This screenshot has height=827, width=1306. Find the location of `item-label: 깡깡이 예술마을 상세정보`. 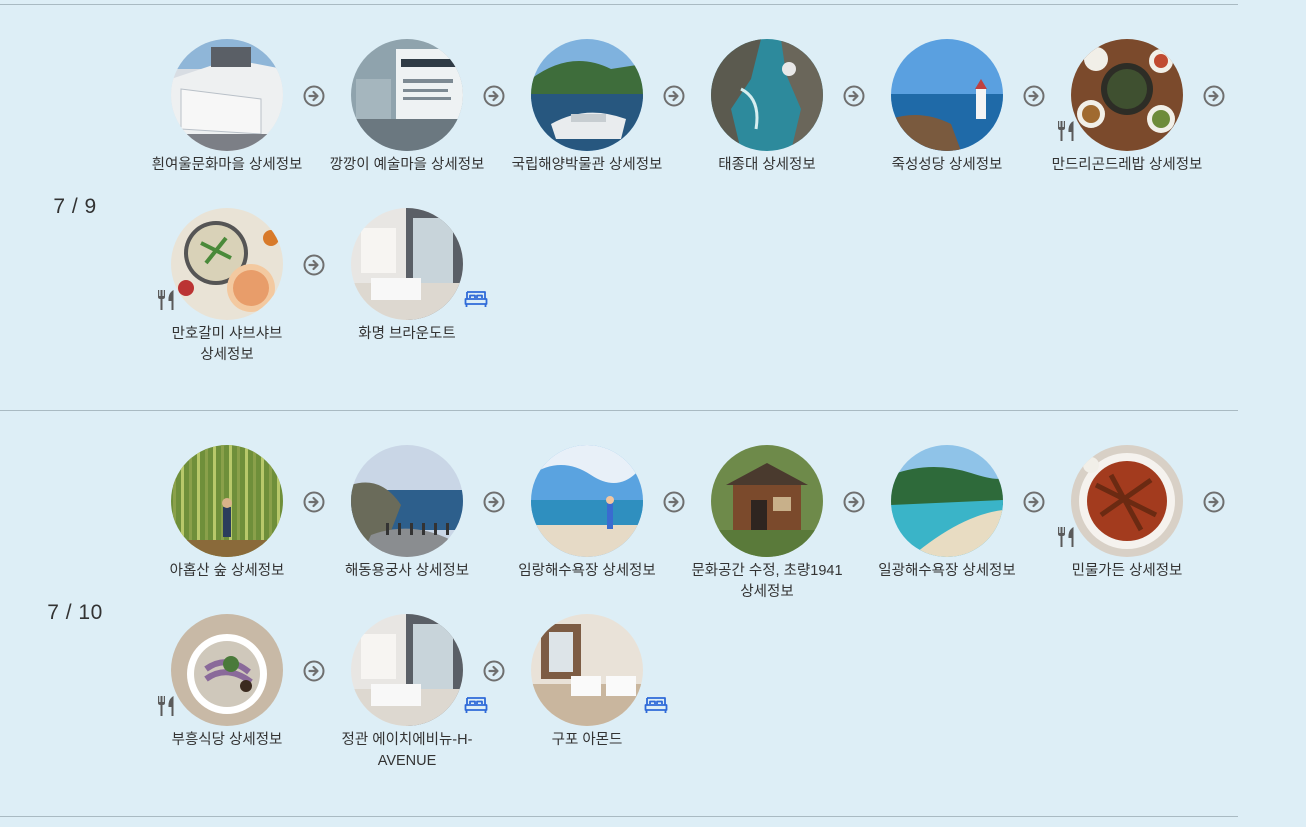

item-label: 깡깡이 예술마을 상세정보 is located at coordinates (407, 165).